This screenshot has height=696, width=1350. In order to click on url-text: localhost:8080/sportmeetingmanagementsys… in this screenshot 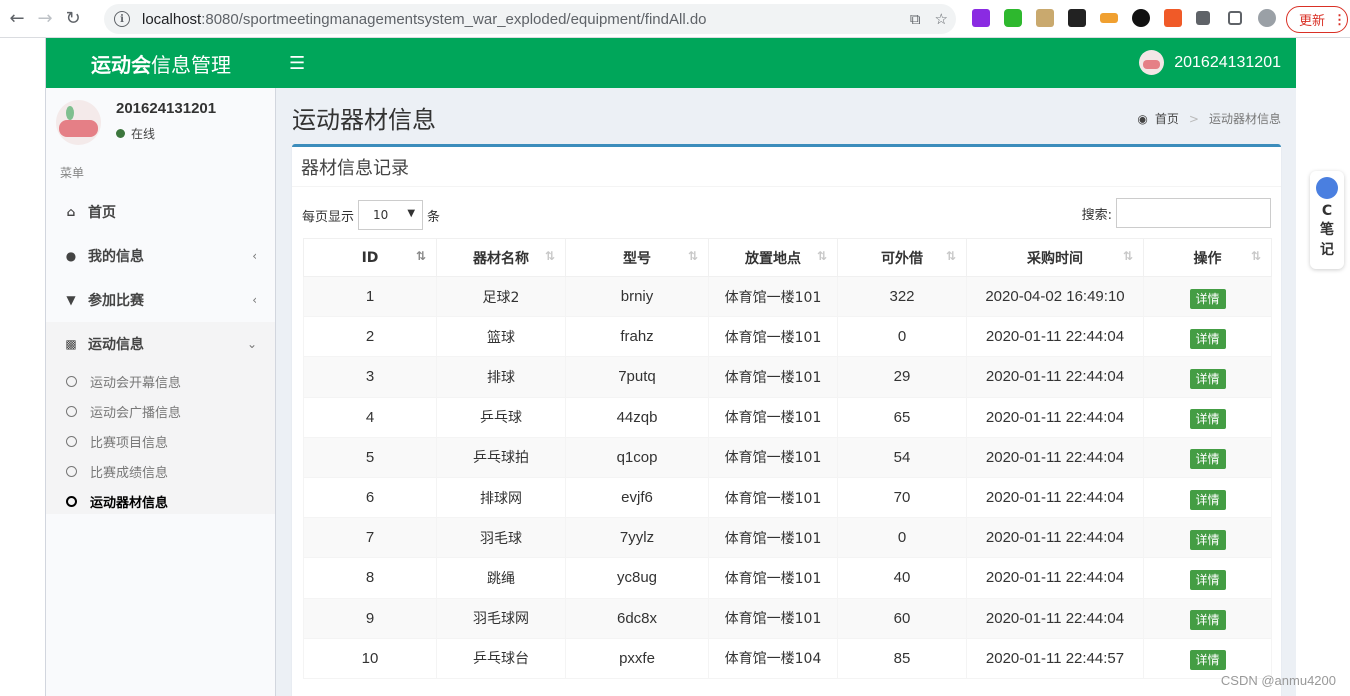, I will do `click(424, 19)`.